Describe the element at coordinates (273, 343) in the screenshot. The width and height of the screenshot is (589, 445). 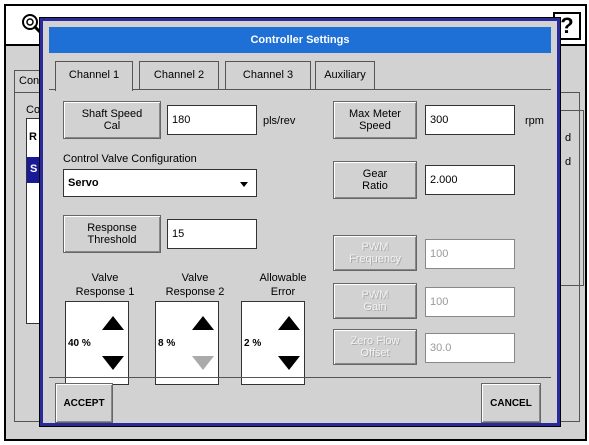
I see `allowable-error-spinner: 2 %` at that location.